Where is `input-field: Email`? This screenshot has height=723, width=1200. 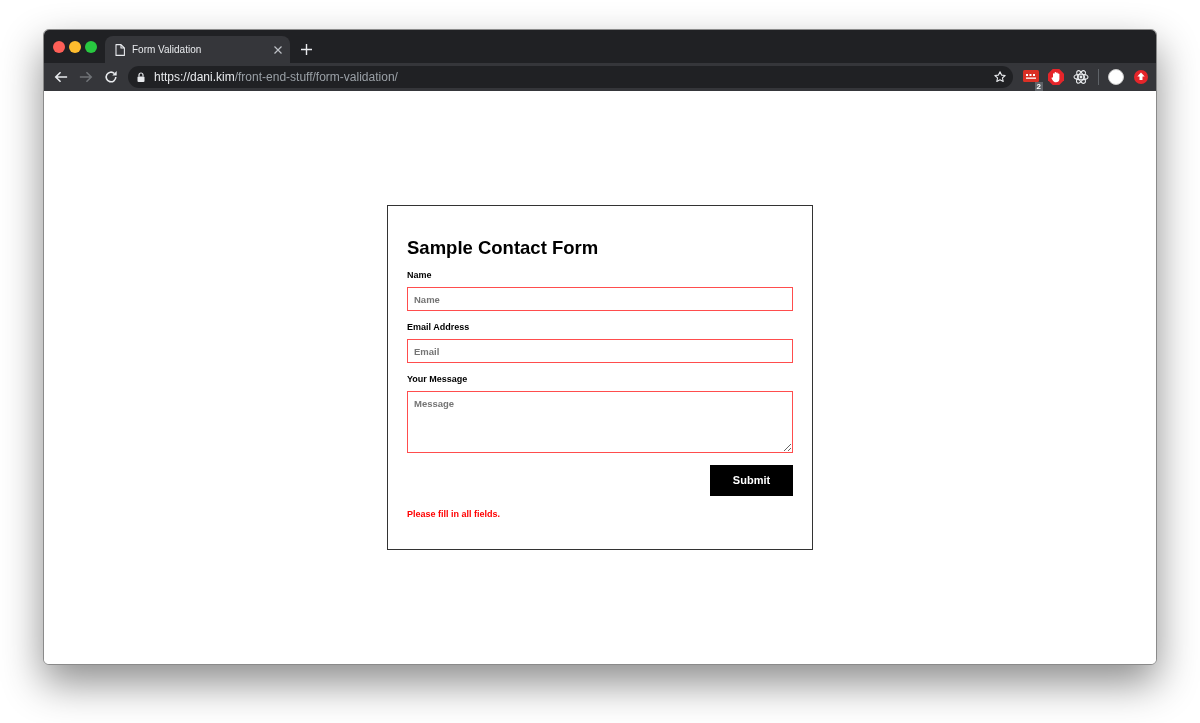 input-field: Email is located at coordinates (600, 351).